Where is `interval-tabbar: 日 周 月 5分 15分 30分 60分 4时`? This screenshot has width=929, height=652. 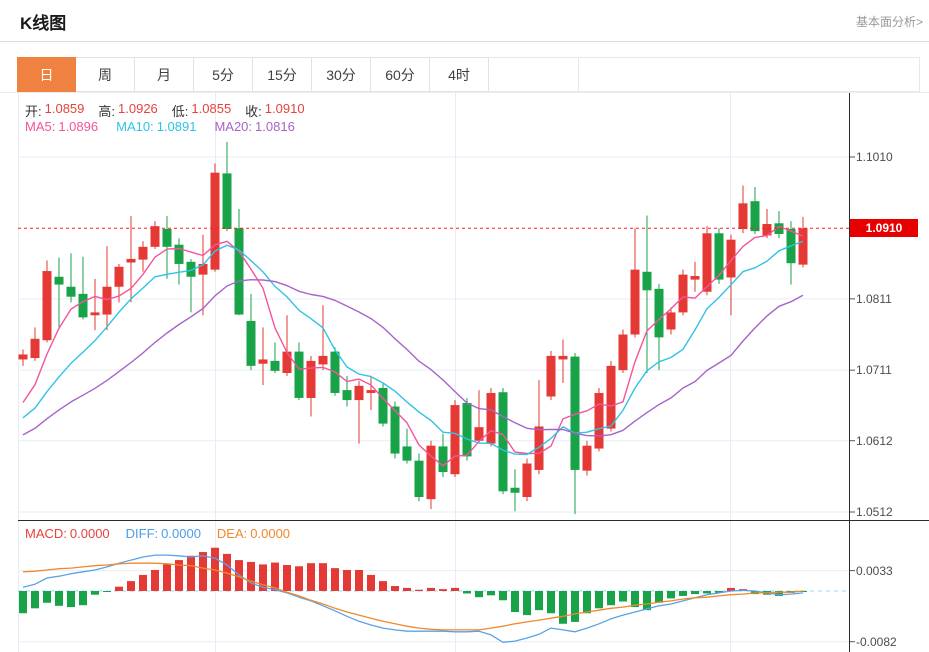 interval-tabbar: 日 周 月 5分 15分 30分 60分 4时 is located at coordinates (468, 74).